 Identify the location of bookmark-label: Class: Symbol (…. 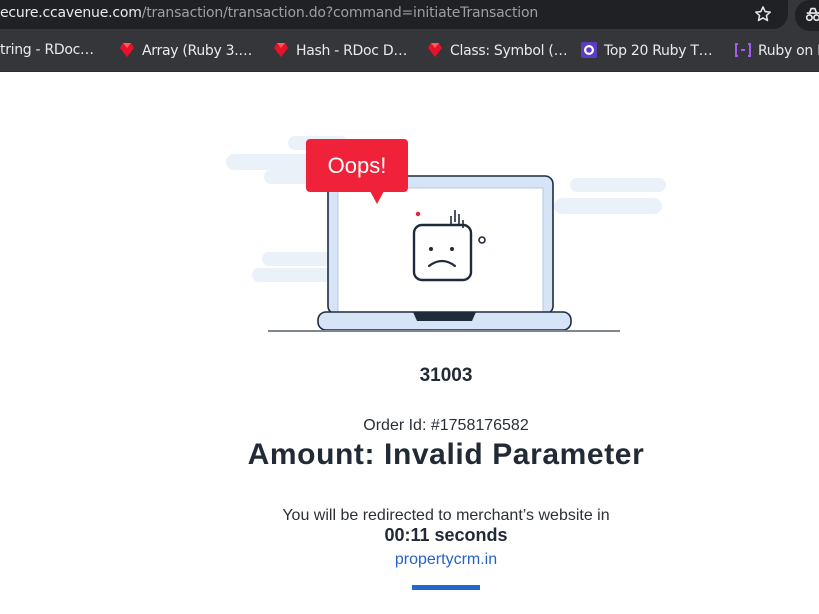
(509, 51).